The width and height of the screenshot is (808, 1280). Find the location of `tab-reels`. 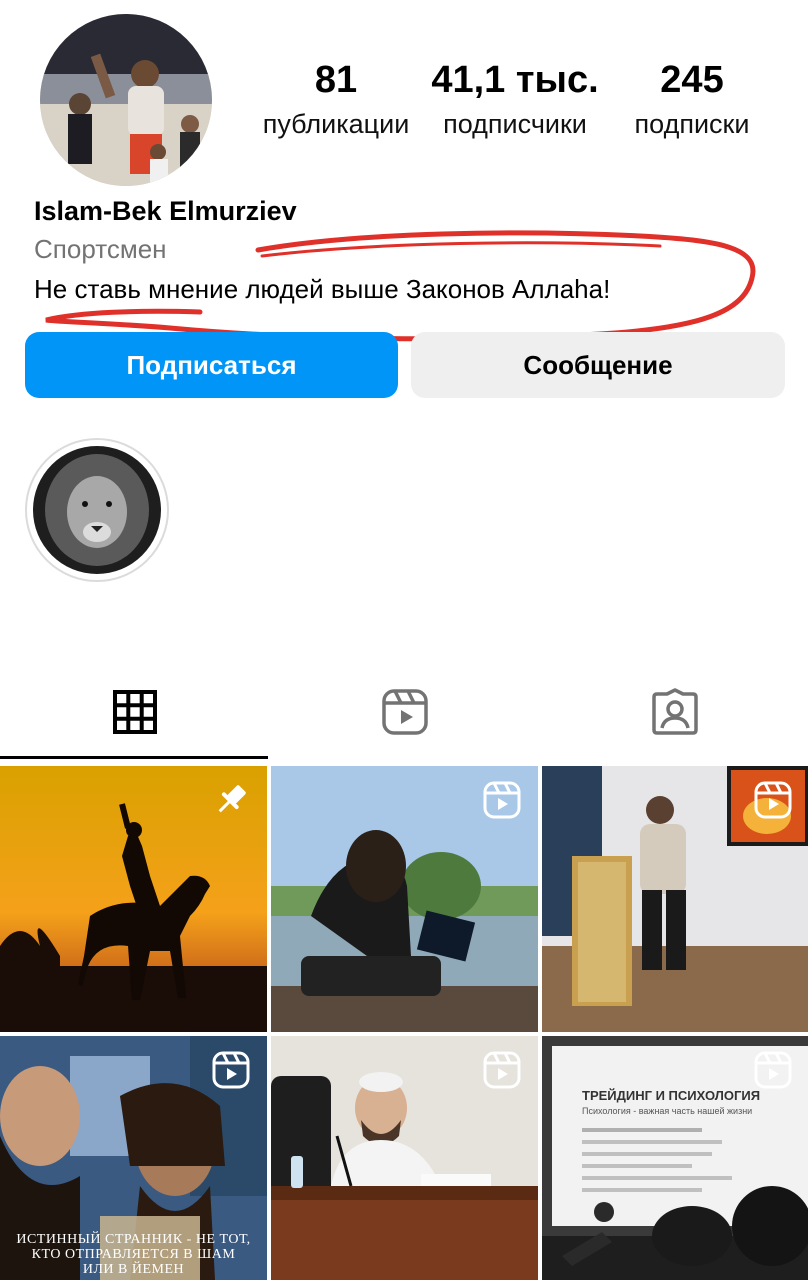

tab-reels is located at coordinates (404, 712).